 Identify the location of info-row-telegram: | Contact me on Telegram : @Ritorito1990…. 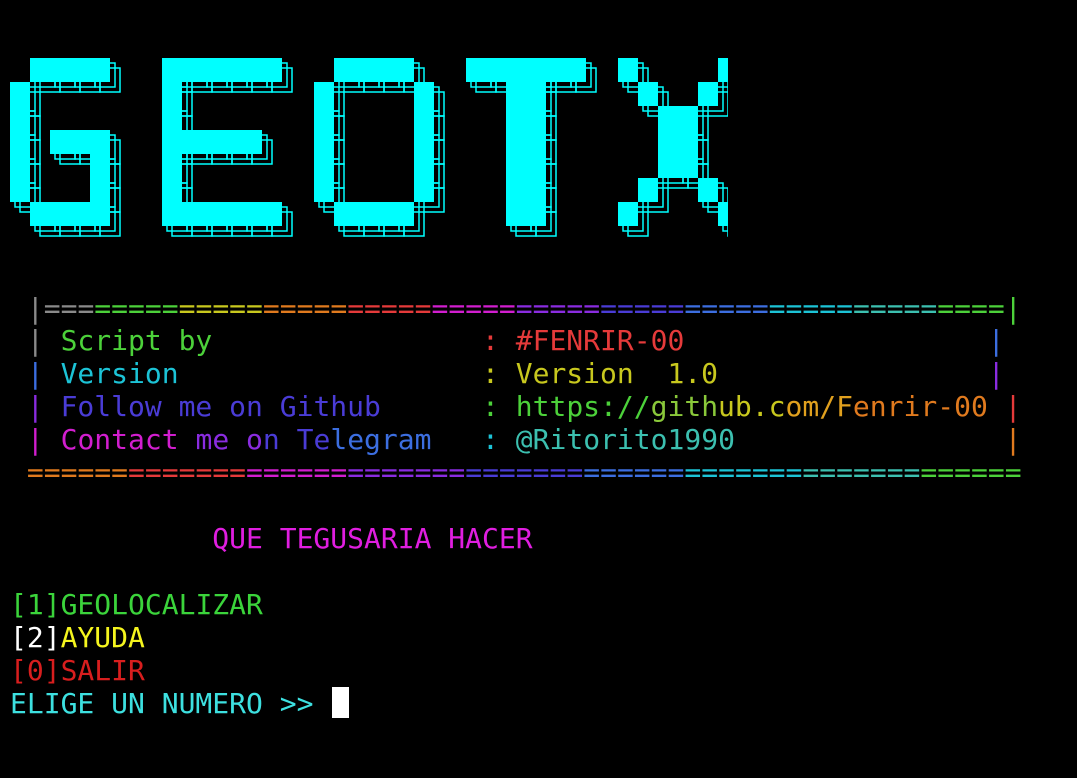
(516, 439).